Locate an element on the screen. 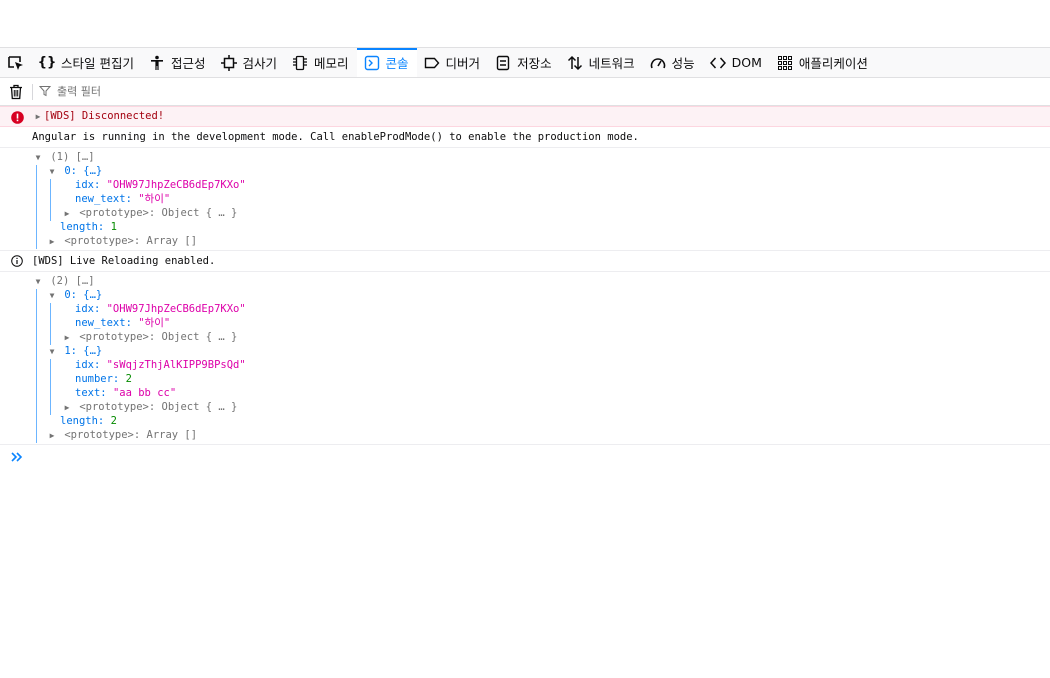 This screenshot has height=678, width=1050. tab-debugger: 디버거 is located at coordinates (453, 62).